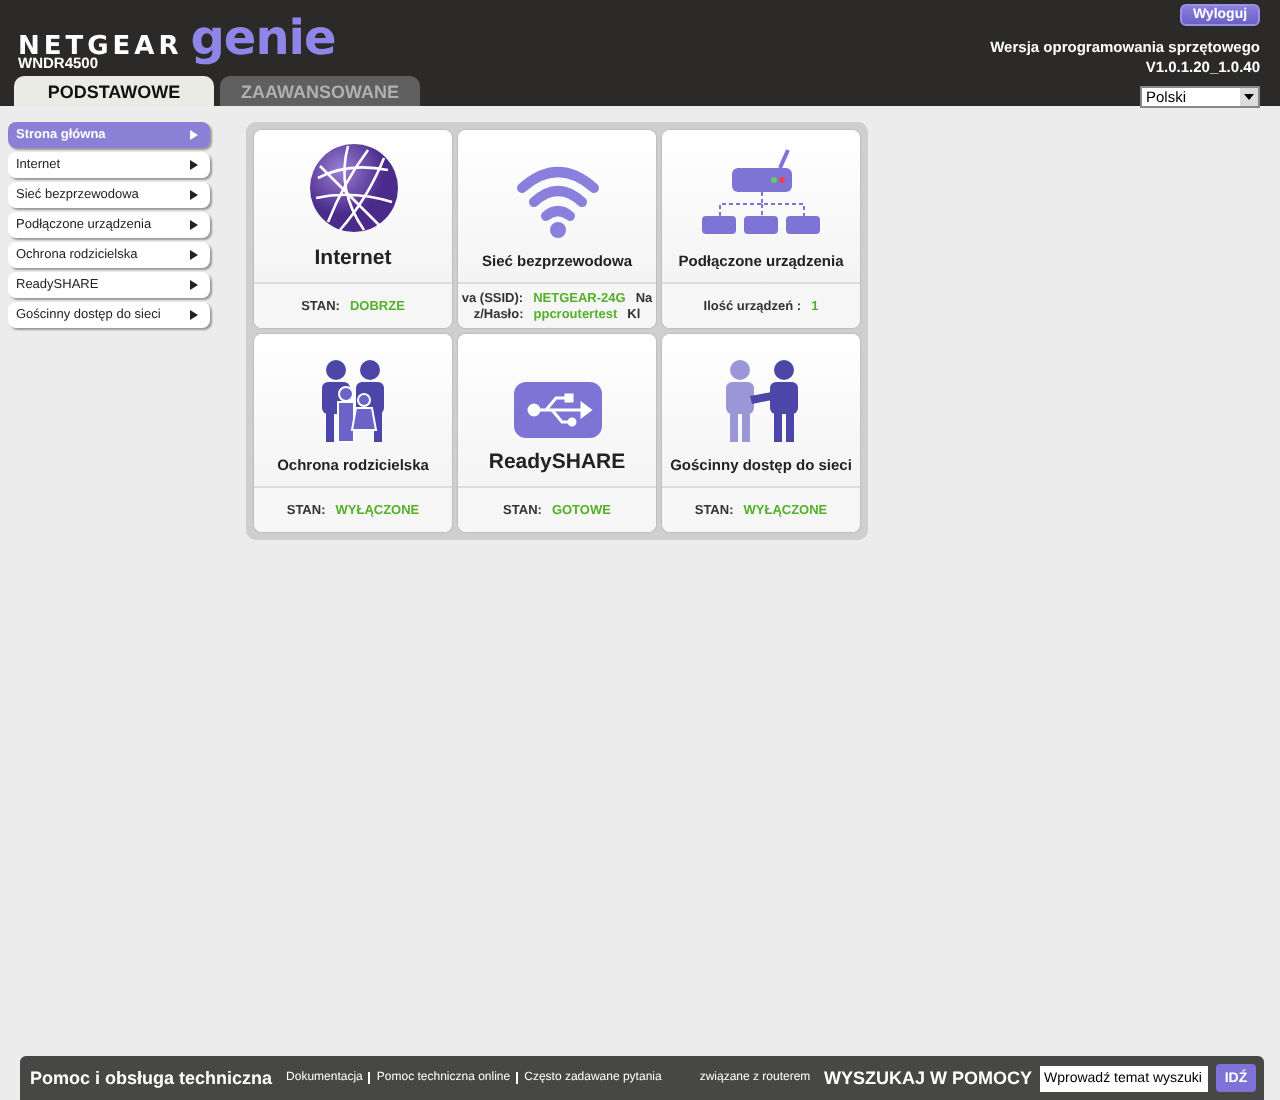 Image resolution: width=1280 pixels, height=1100 pixels. I want to click on tile-title: Internet, so click(353, 258).